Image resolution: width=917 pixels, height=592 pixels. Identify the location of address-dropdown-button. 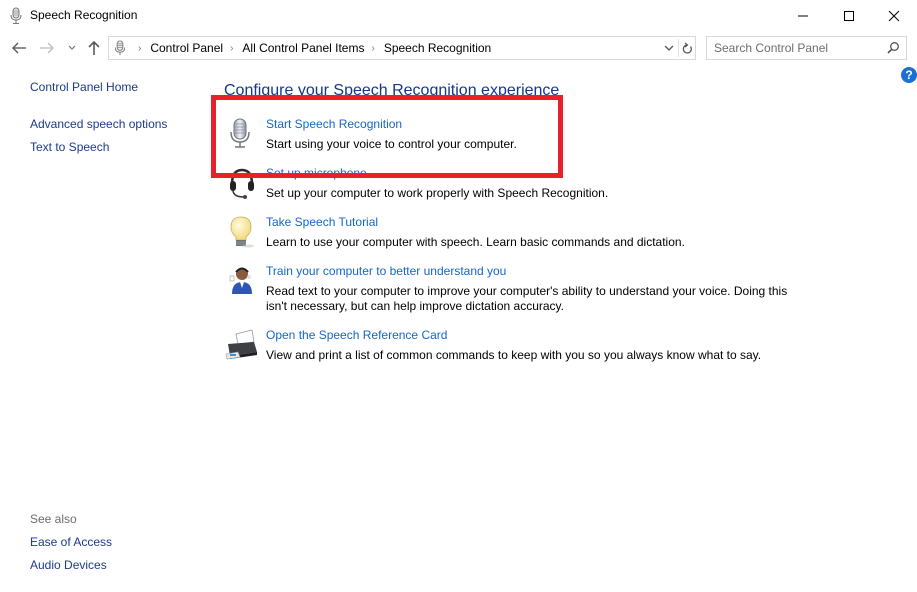
(669, 48).